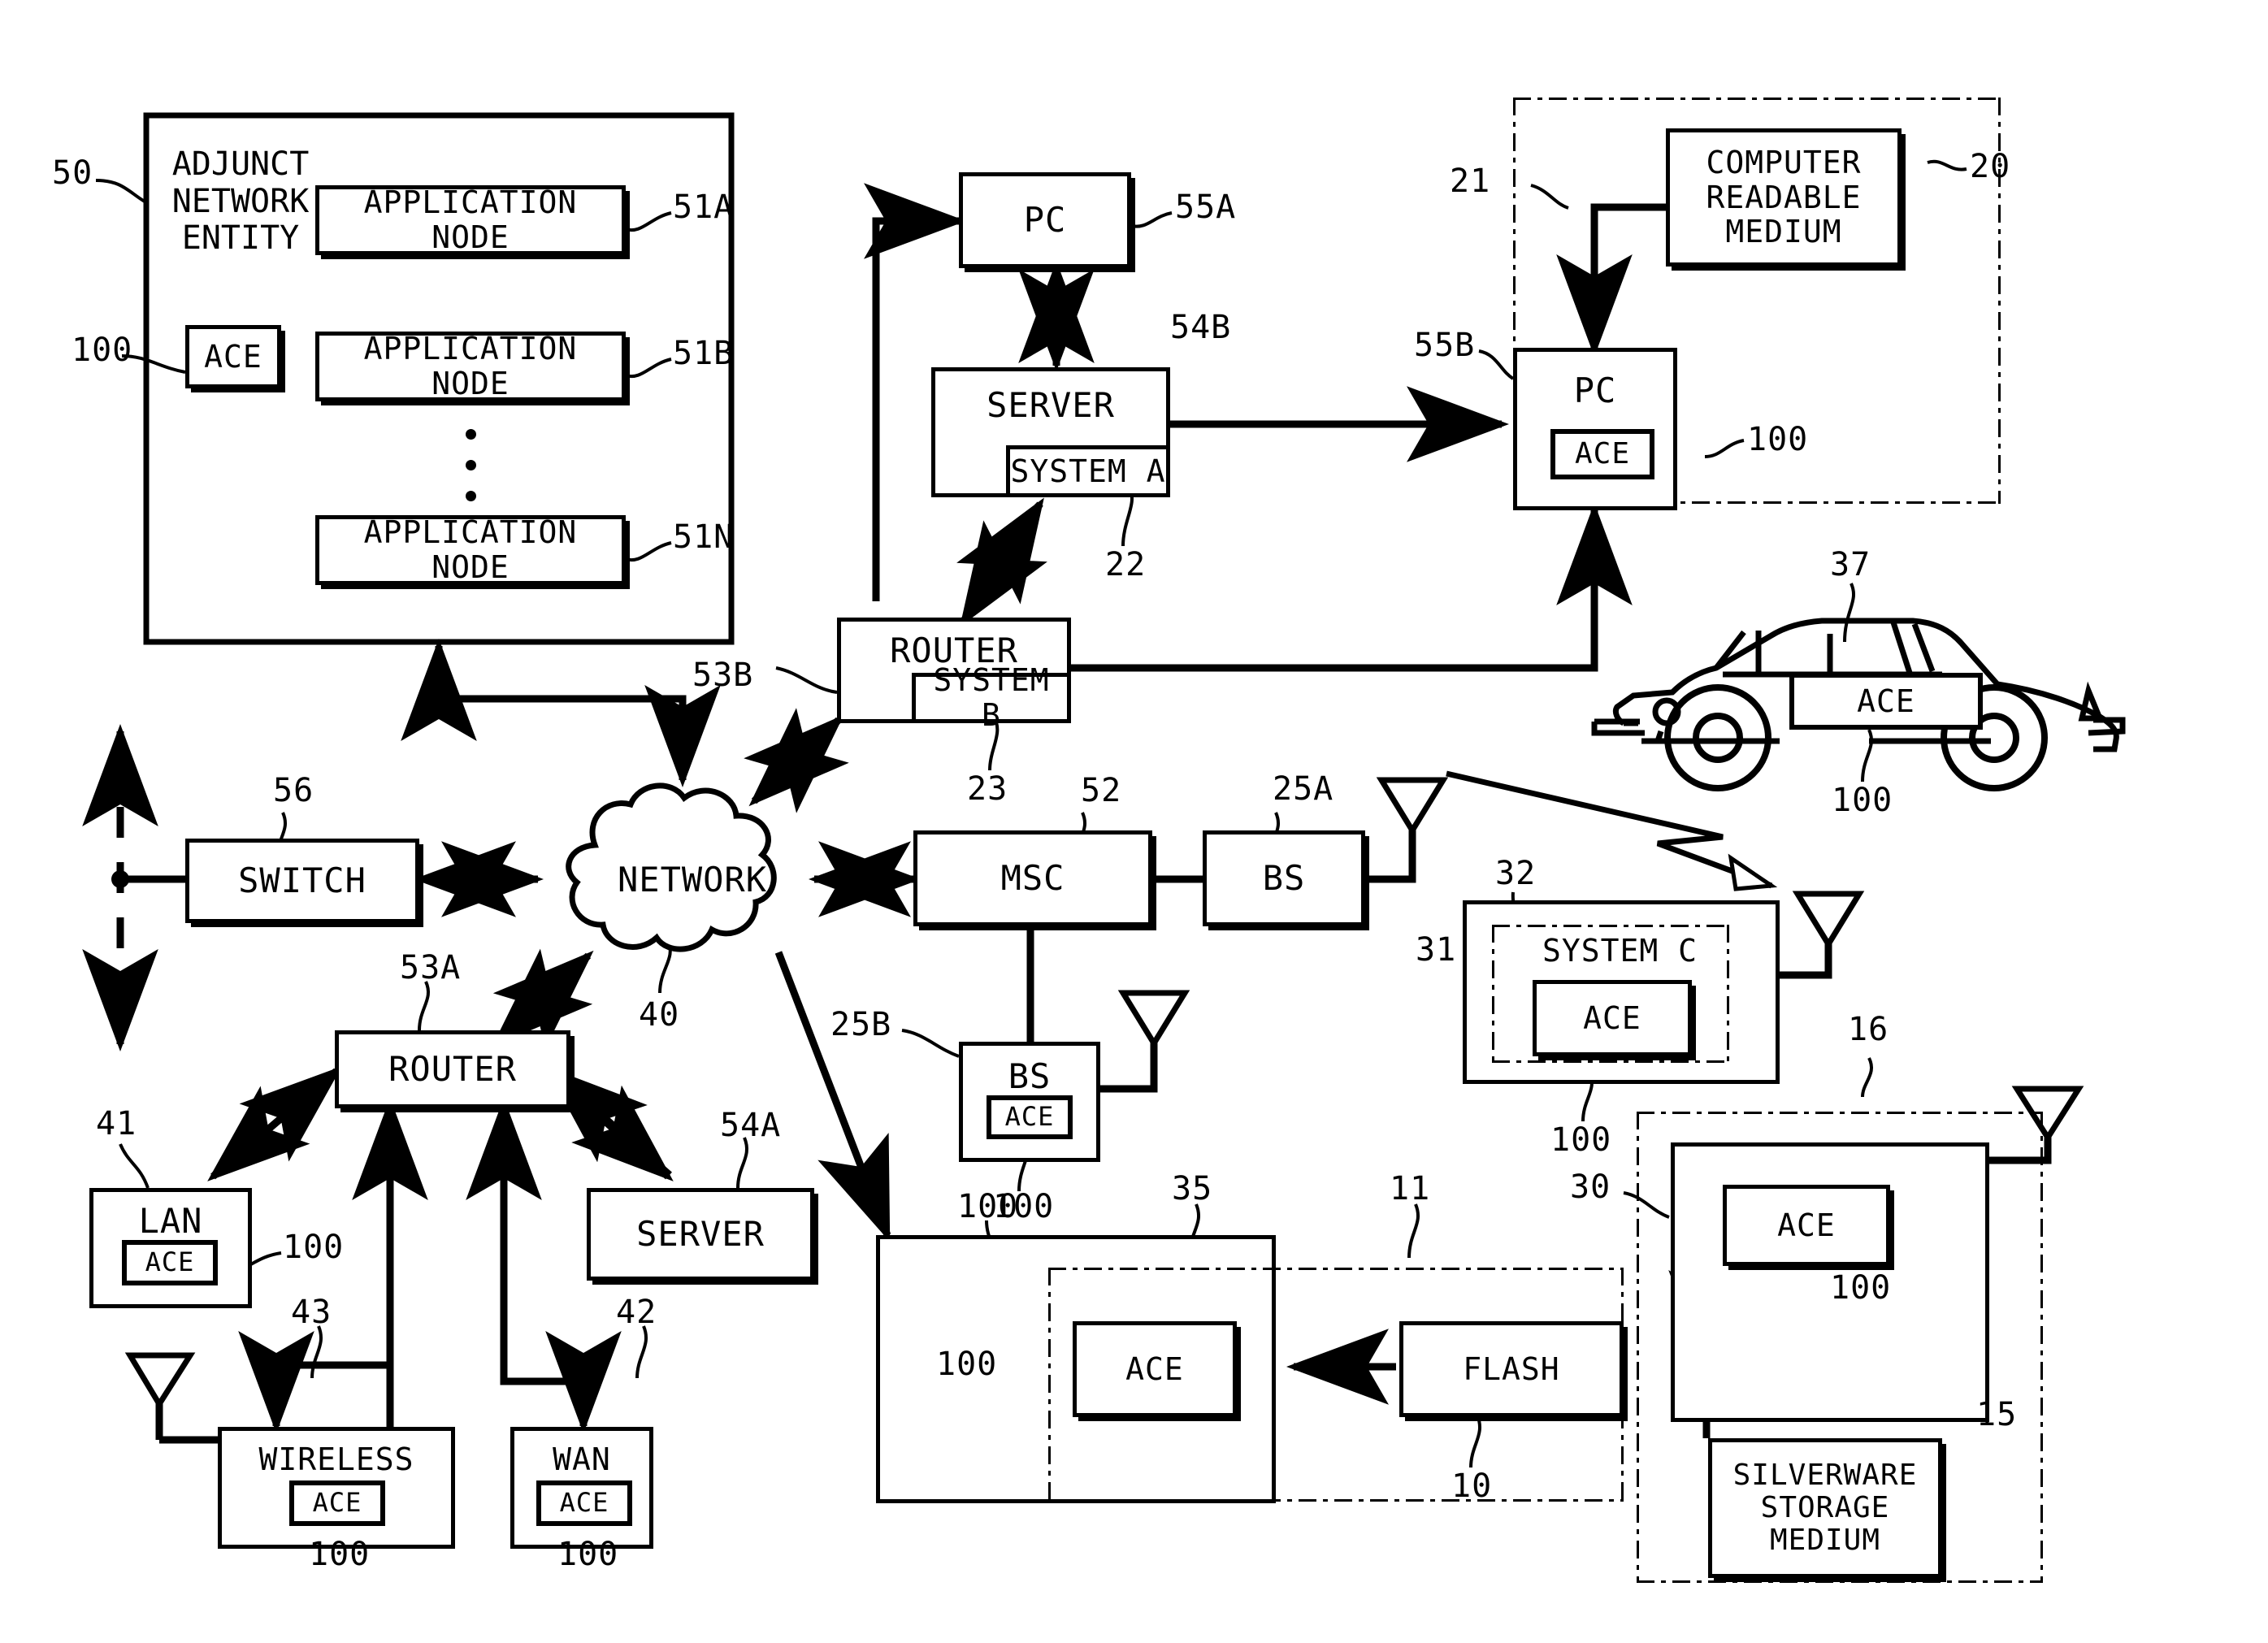 The height and width of the screenshot is (1643, 2268). Describe the element at coordinates (1201, 327) in the screenshot. I see `ref-54B: 54B` at that location.